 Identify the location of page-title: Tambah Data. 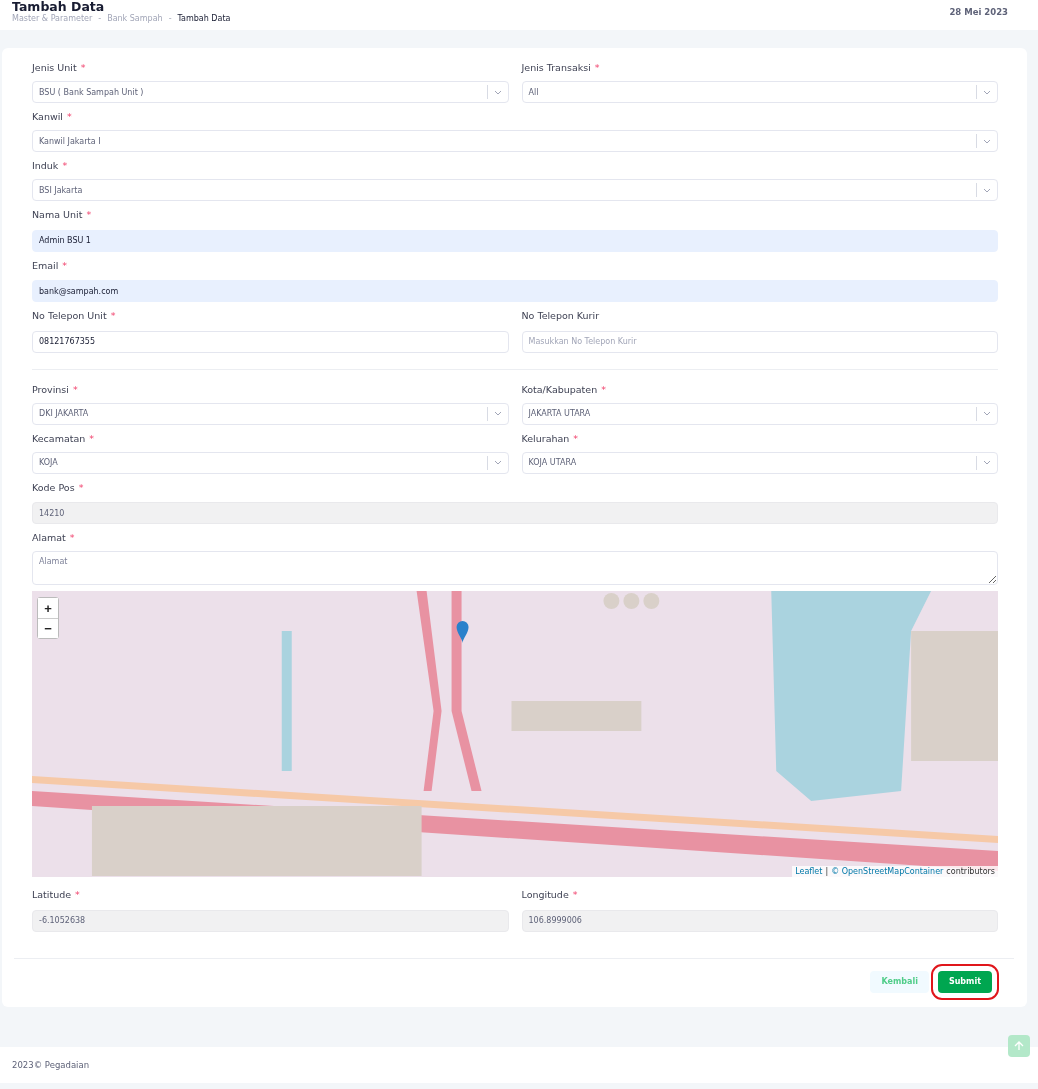
(59, 7).